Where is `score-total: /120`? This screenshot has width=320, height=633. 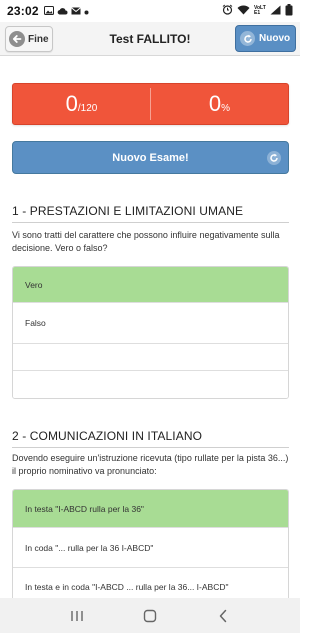
score-total: /120 is located at coordinates (87, 108).